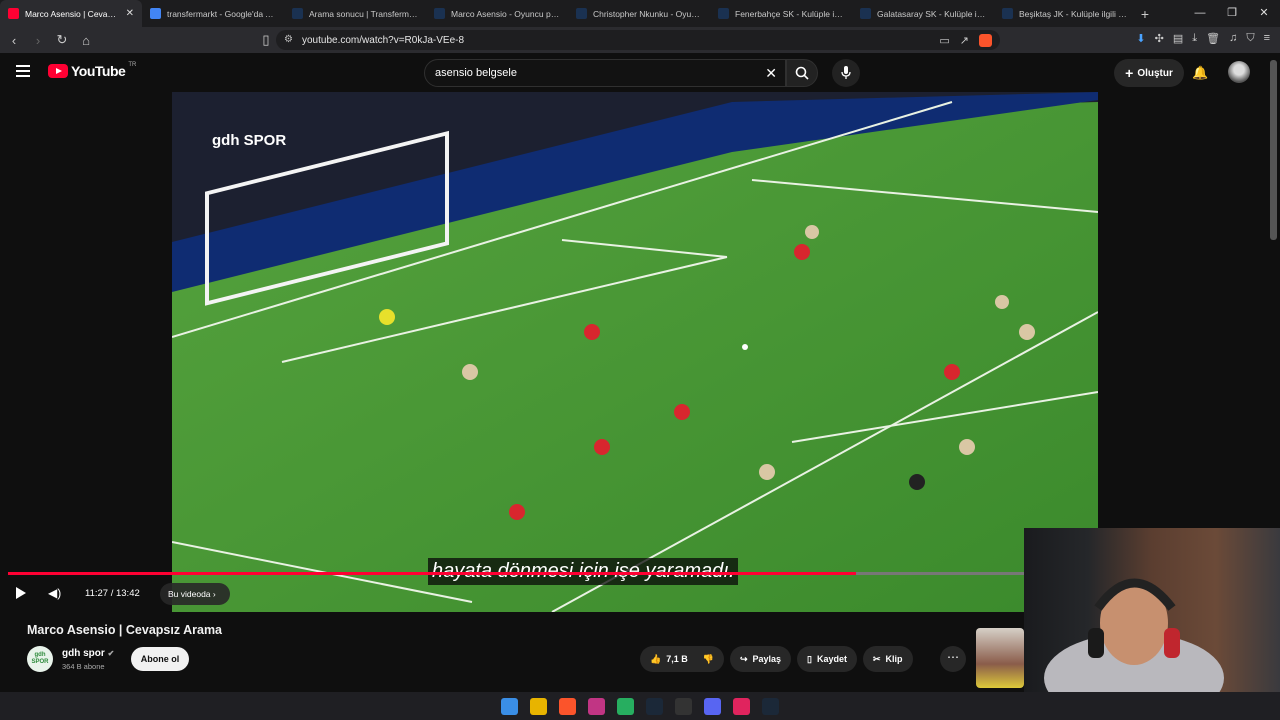 Image resolution: width=1280 pixels, height=720 pixels. I want to click on extensions-toolbar: ⬇ ✣ ▤ ⤓ 🗑 ♫ ⛉ ≡, so click(1203, 38).